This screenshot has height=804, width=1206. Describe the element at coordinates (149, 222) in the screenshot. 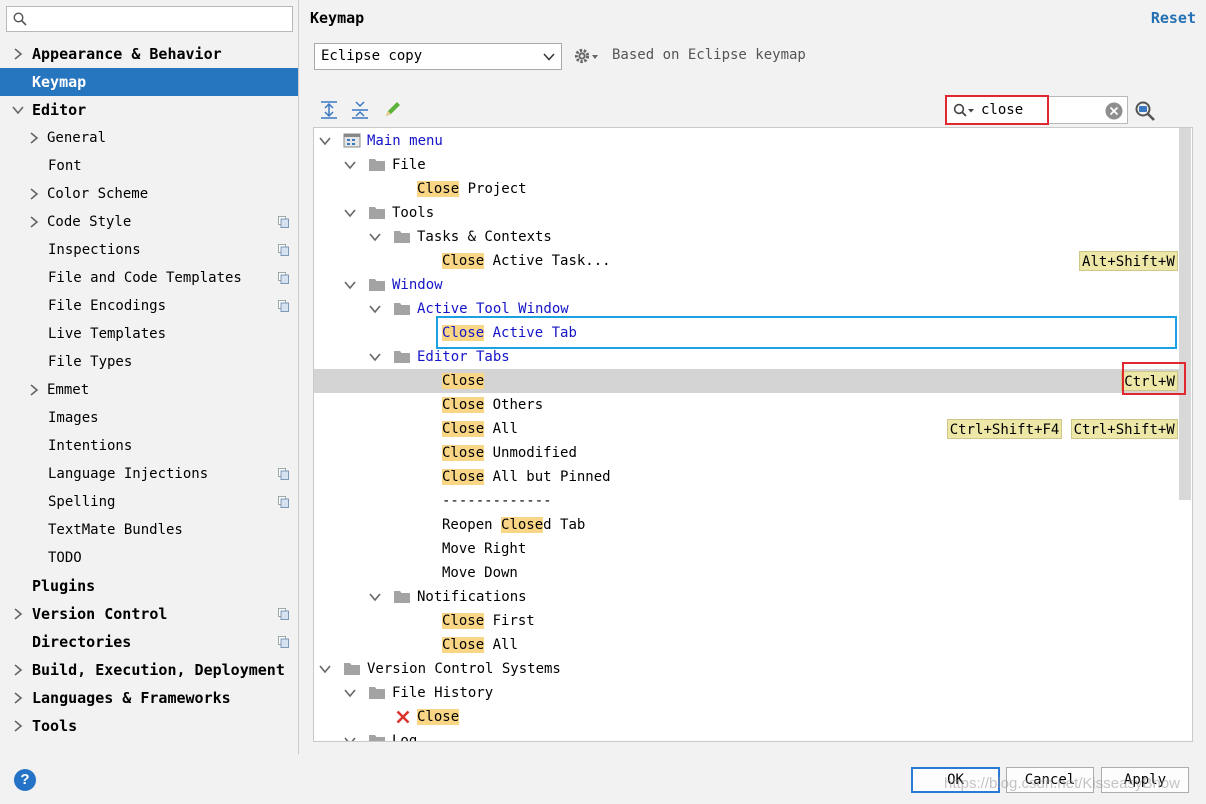

I see `sidebar-item: Code Style` at that location.